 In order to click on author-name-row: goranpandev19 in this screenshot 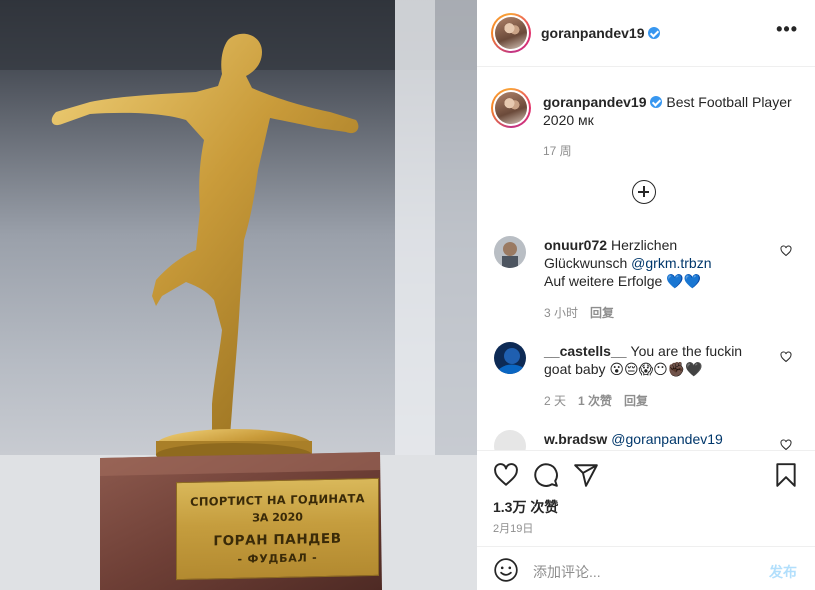, I will do `click(601, 34)`.